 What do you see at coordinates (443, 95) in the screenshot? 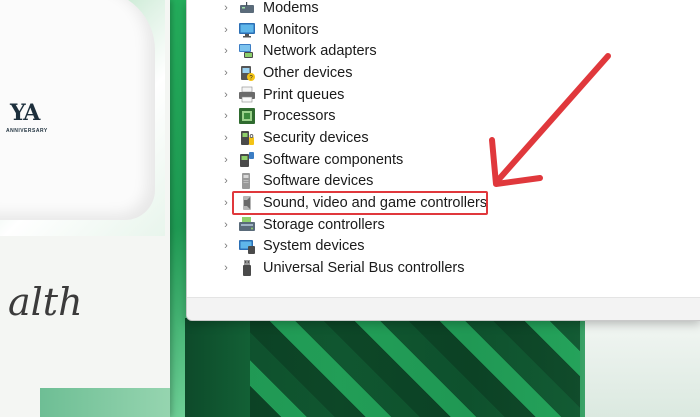
I see `tree-item-print-queues: › Print queues` at bounding box center [443, 95].